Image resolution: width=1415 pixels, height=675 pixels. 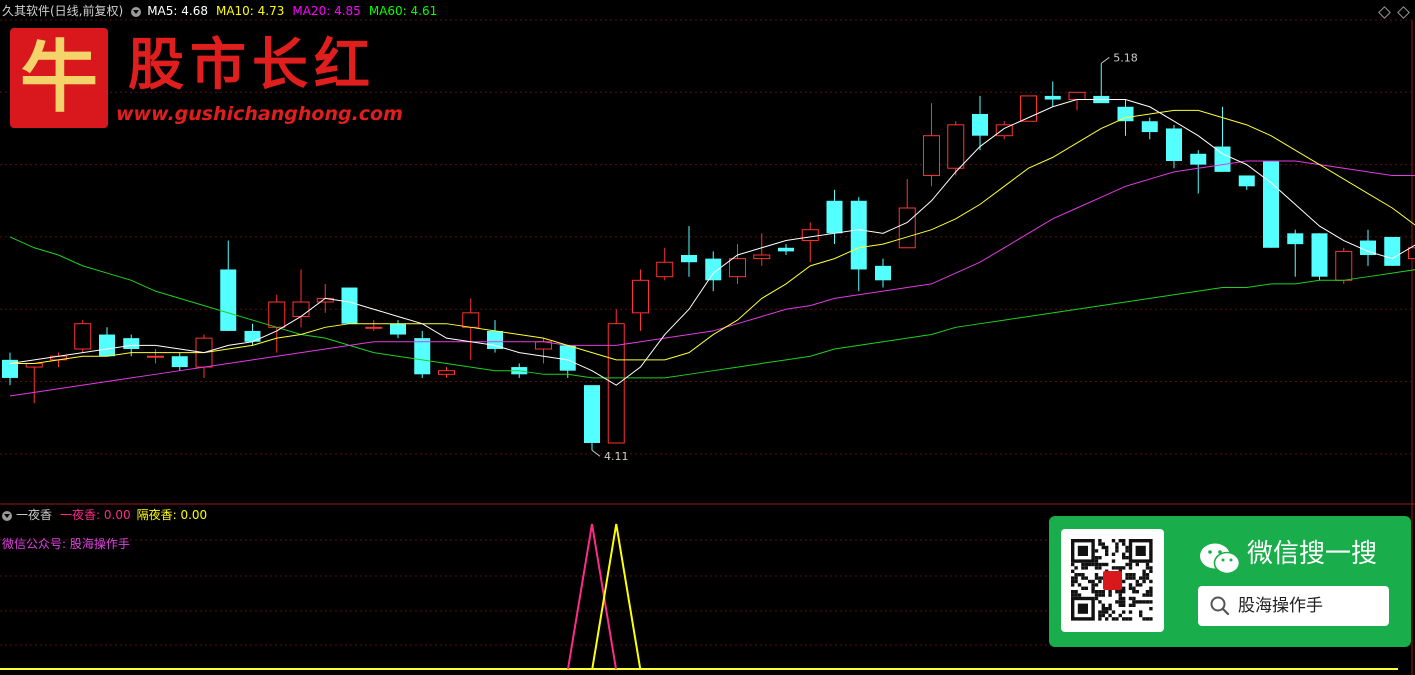 I want to click on price-marker-line, so click(x=1105, y=60).